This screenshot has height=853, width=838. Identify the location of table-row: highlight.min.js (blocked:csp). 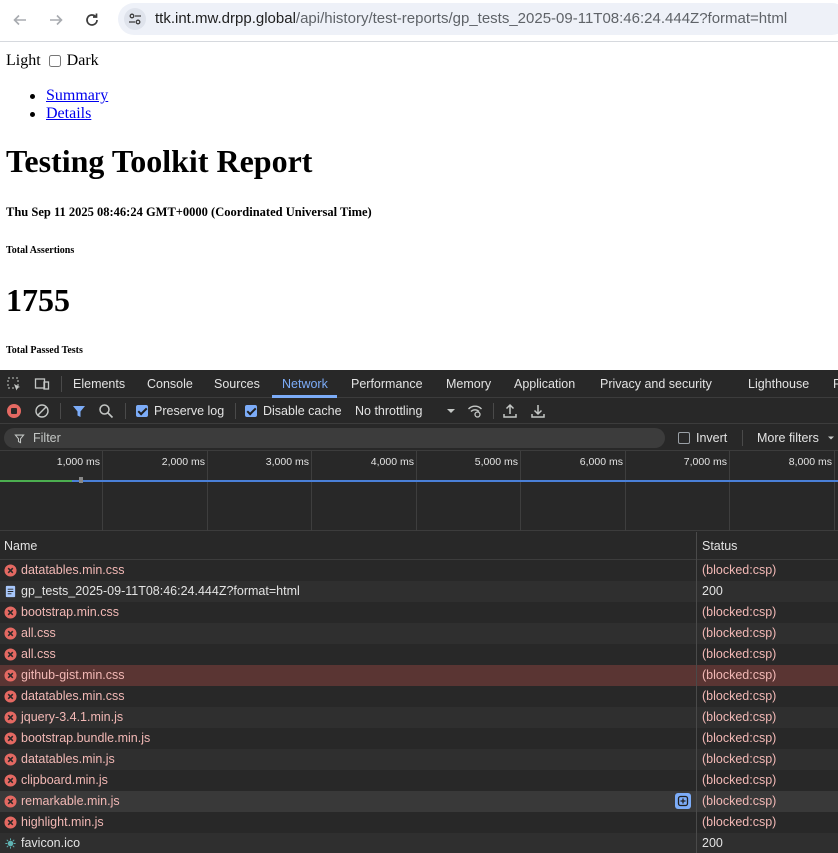
(419, 822).